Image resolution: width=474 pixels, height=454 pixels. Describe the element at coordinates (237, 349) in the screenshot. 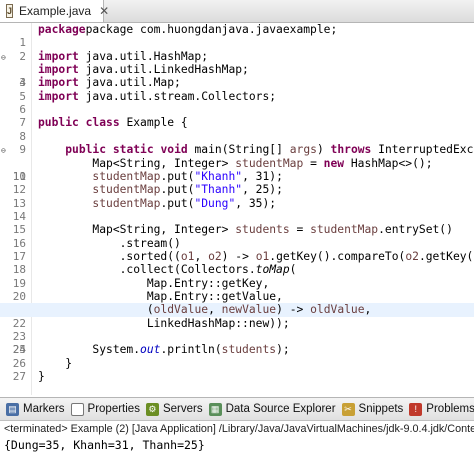

I see `code-line-25: 25 System.out.println(students);` at that location.